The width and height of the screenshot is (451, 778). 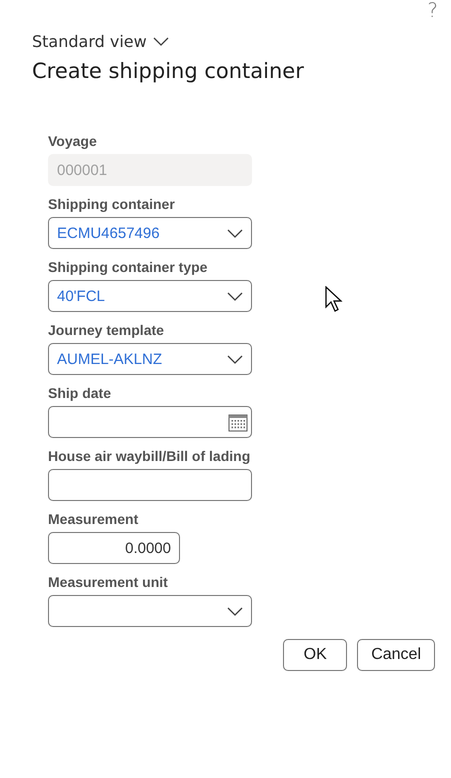 I want to click on field-label: Shipping container, so click(x=112, y=204).